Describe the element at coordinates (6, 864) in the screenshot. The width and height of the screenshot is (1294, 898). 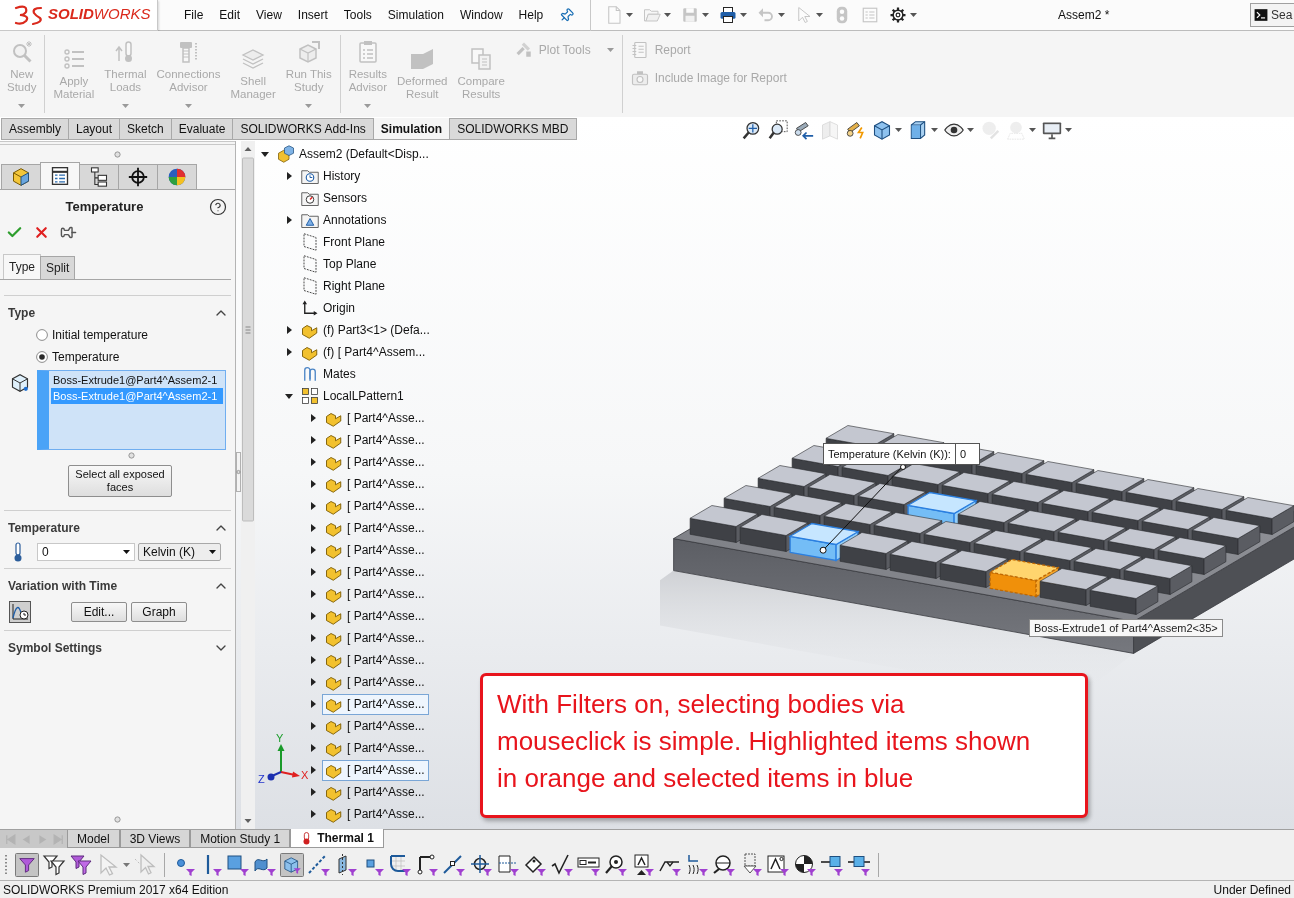
I see `toolbar-grip-icon` at that location.